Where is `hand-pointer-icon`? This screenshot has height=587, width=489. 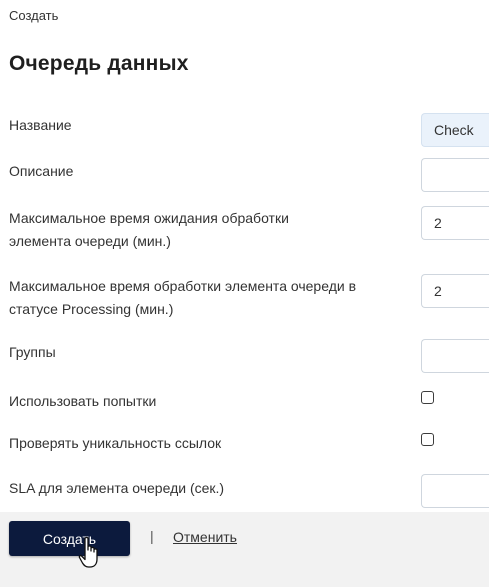 hand-pointer-icon is located at coordinates (88, 552).